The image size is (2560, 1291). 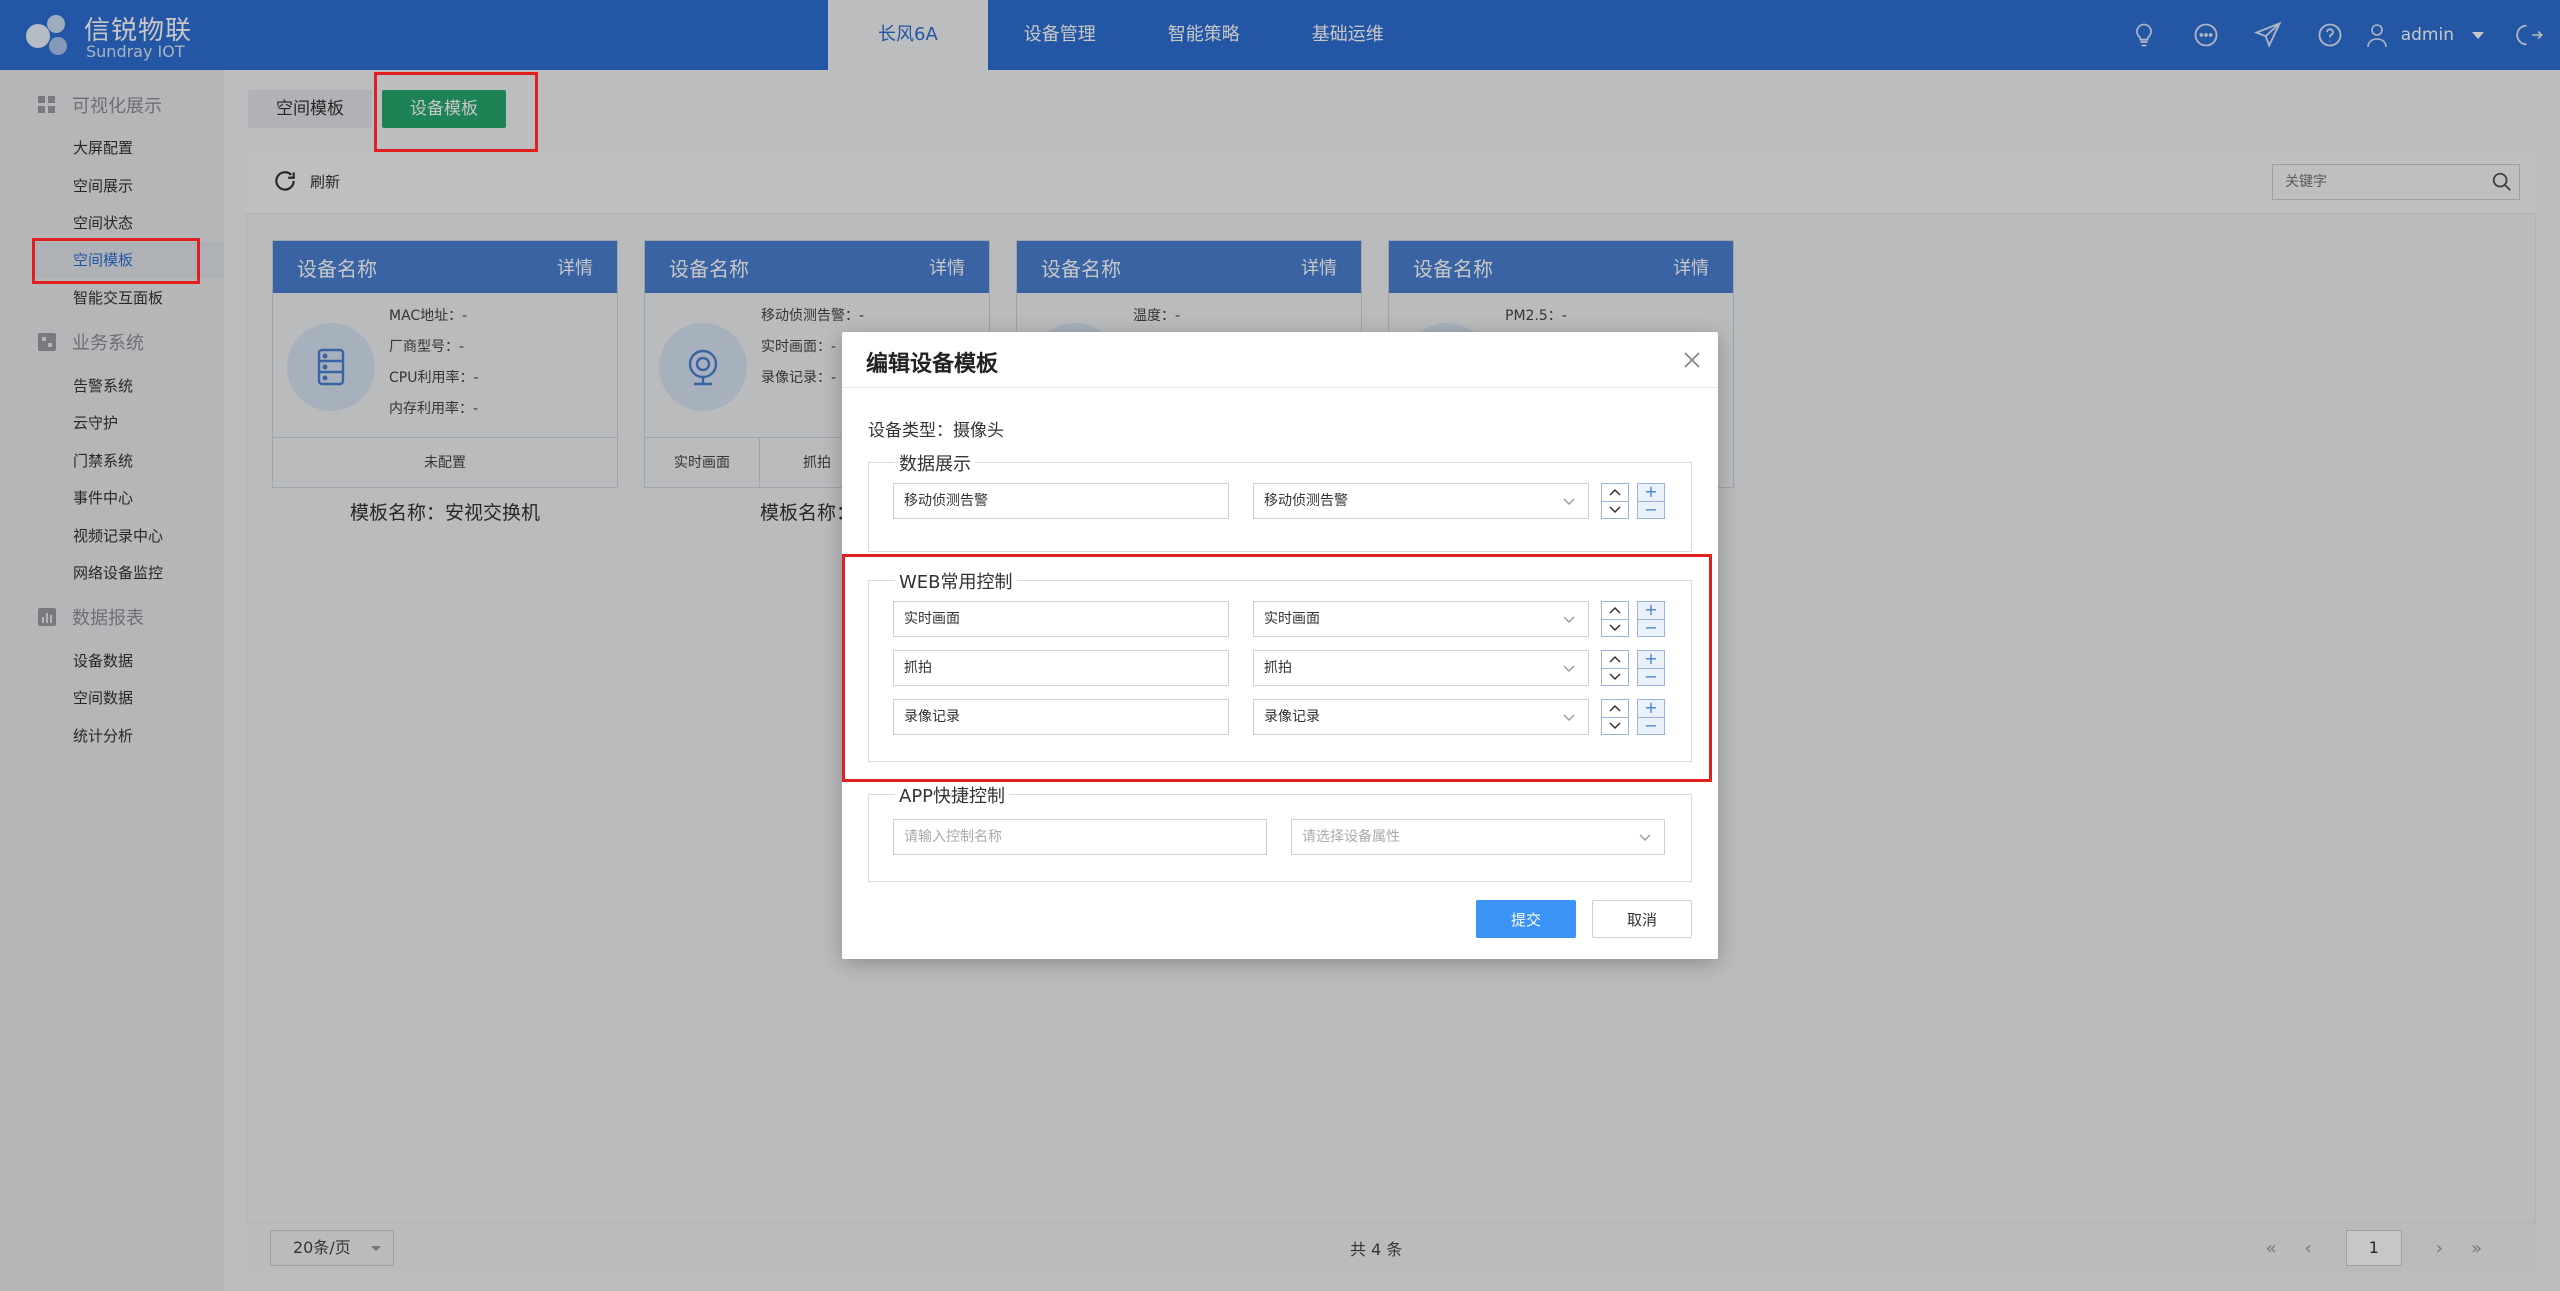 I want to click on attribute-select: 实时画面, so click(x=1421, y=619).